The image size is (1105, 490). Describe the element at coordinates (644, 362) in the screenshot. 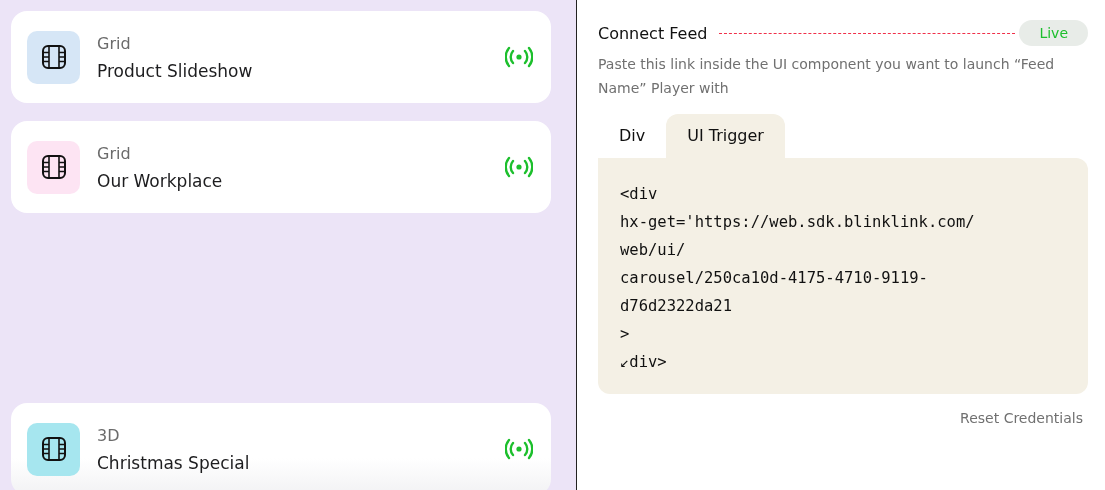

I see `code-line: ↙div>` at that location.